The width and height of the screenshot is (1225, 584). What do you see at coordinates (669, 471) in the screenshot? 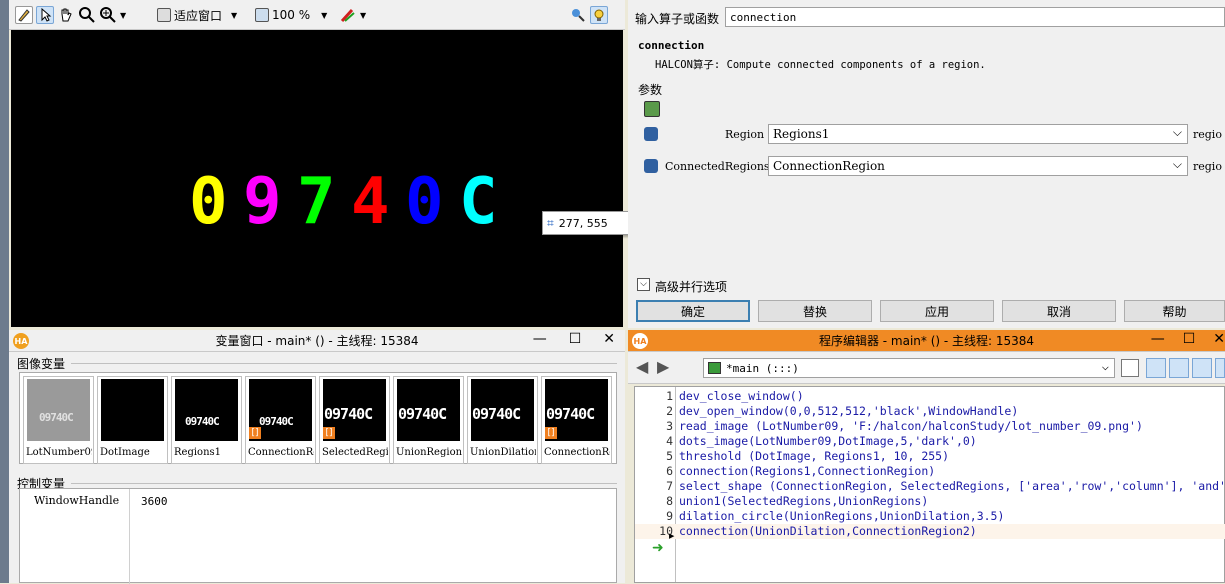
I see `line-number: 6` at bounding box center [669, 471].